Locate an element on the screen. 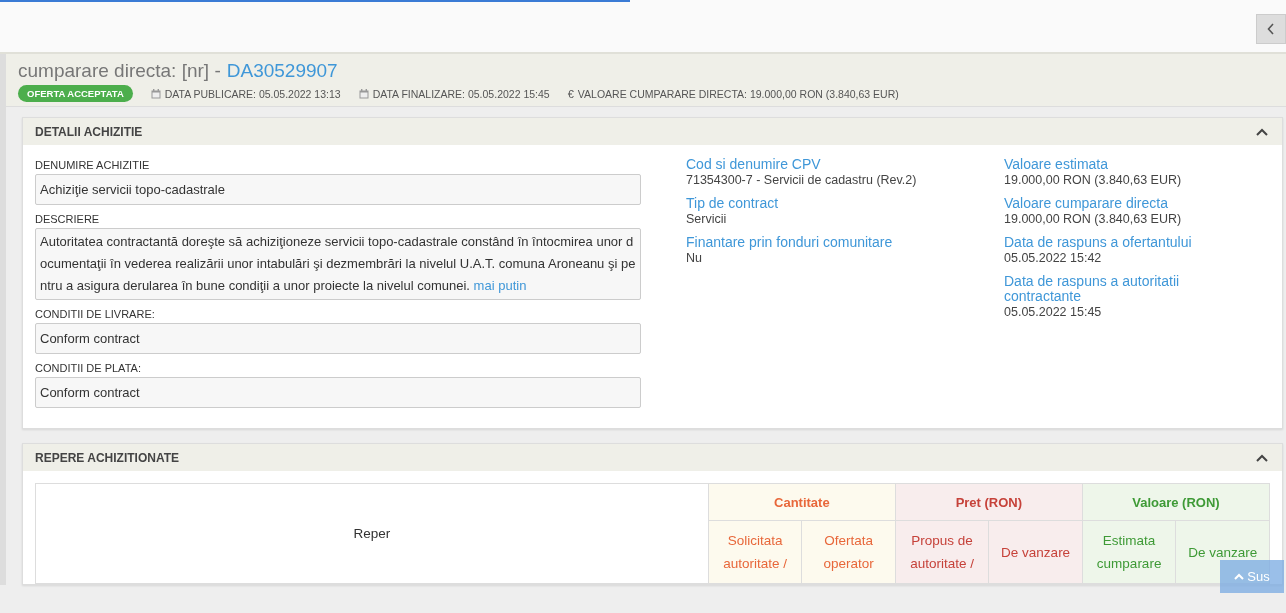  info-label: Valoare estimata is located at coordinates (1056, 164).